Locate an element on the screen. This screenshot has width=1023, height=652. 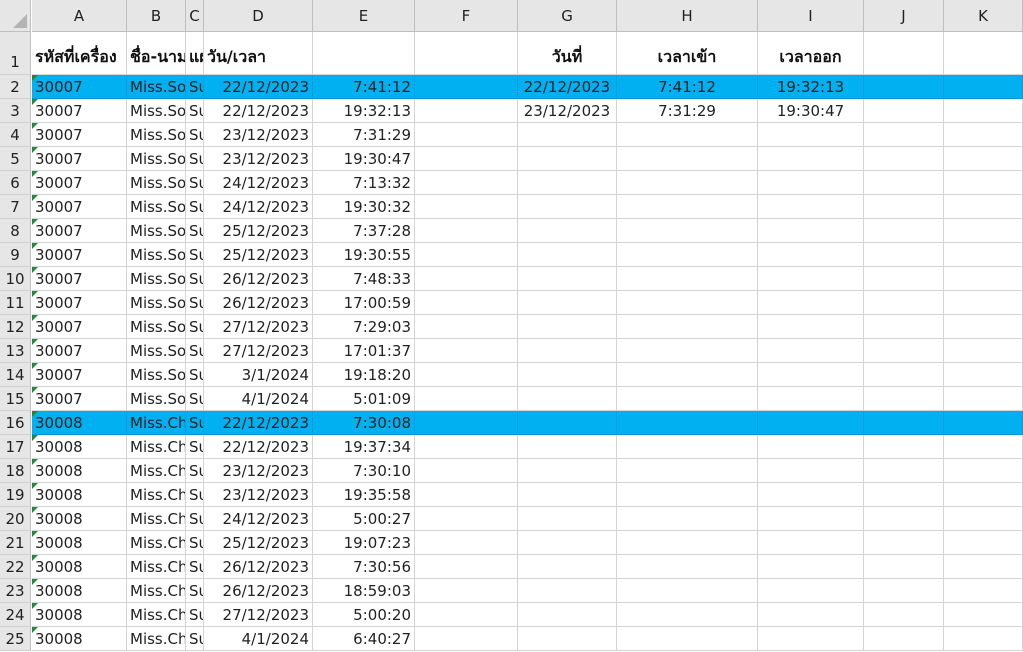
row-header-4: 4 is located at coordinates (15, 135).